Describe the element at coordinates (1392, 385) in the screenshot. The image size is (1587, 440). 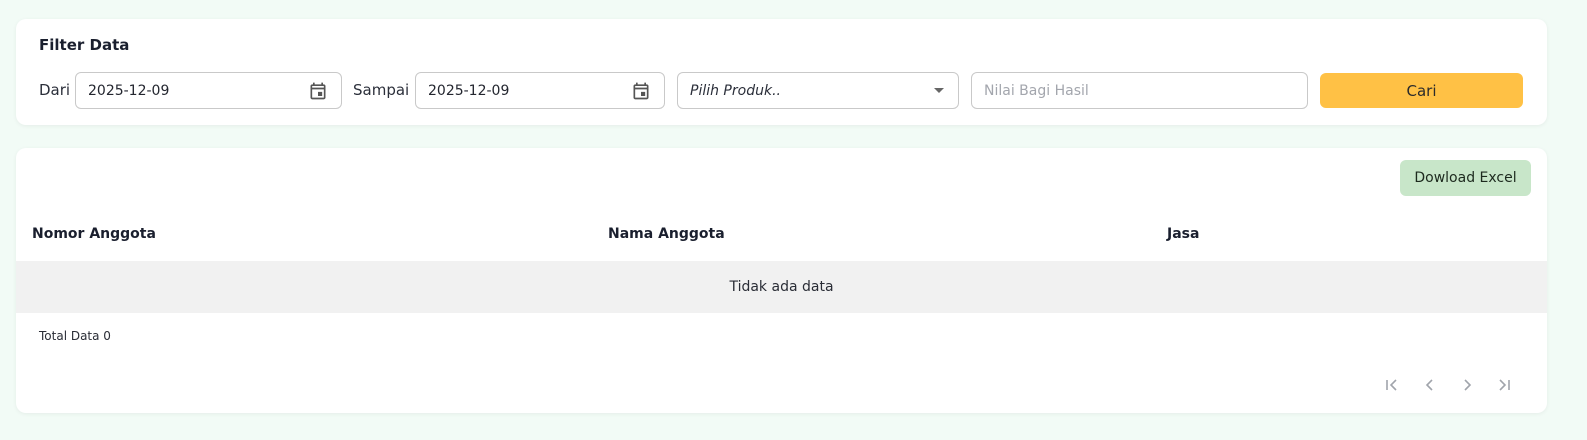
I see `first-page-icon` at that location.